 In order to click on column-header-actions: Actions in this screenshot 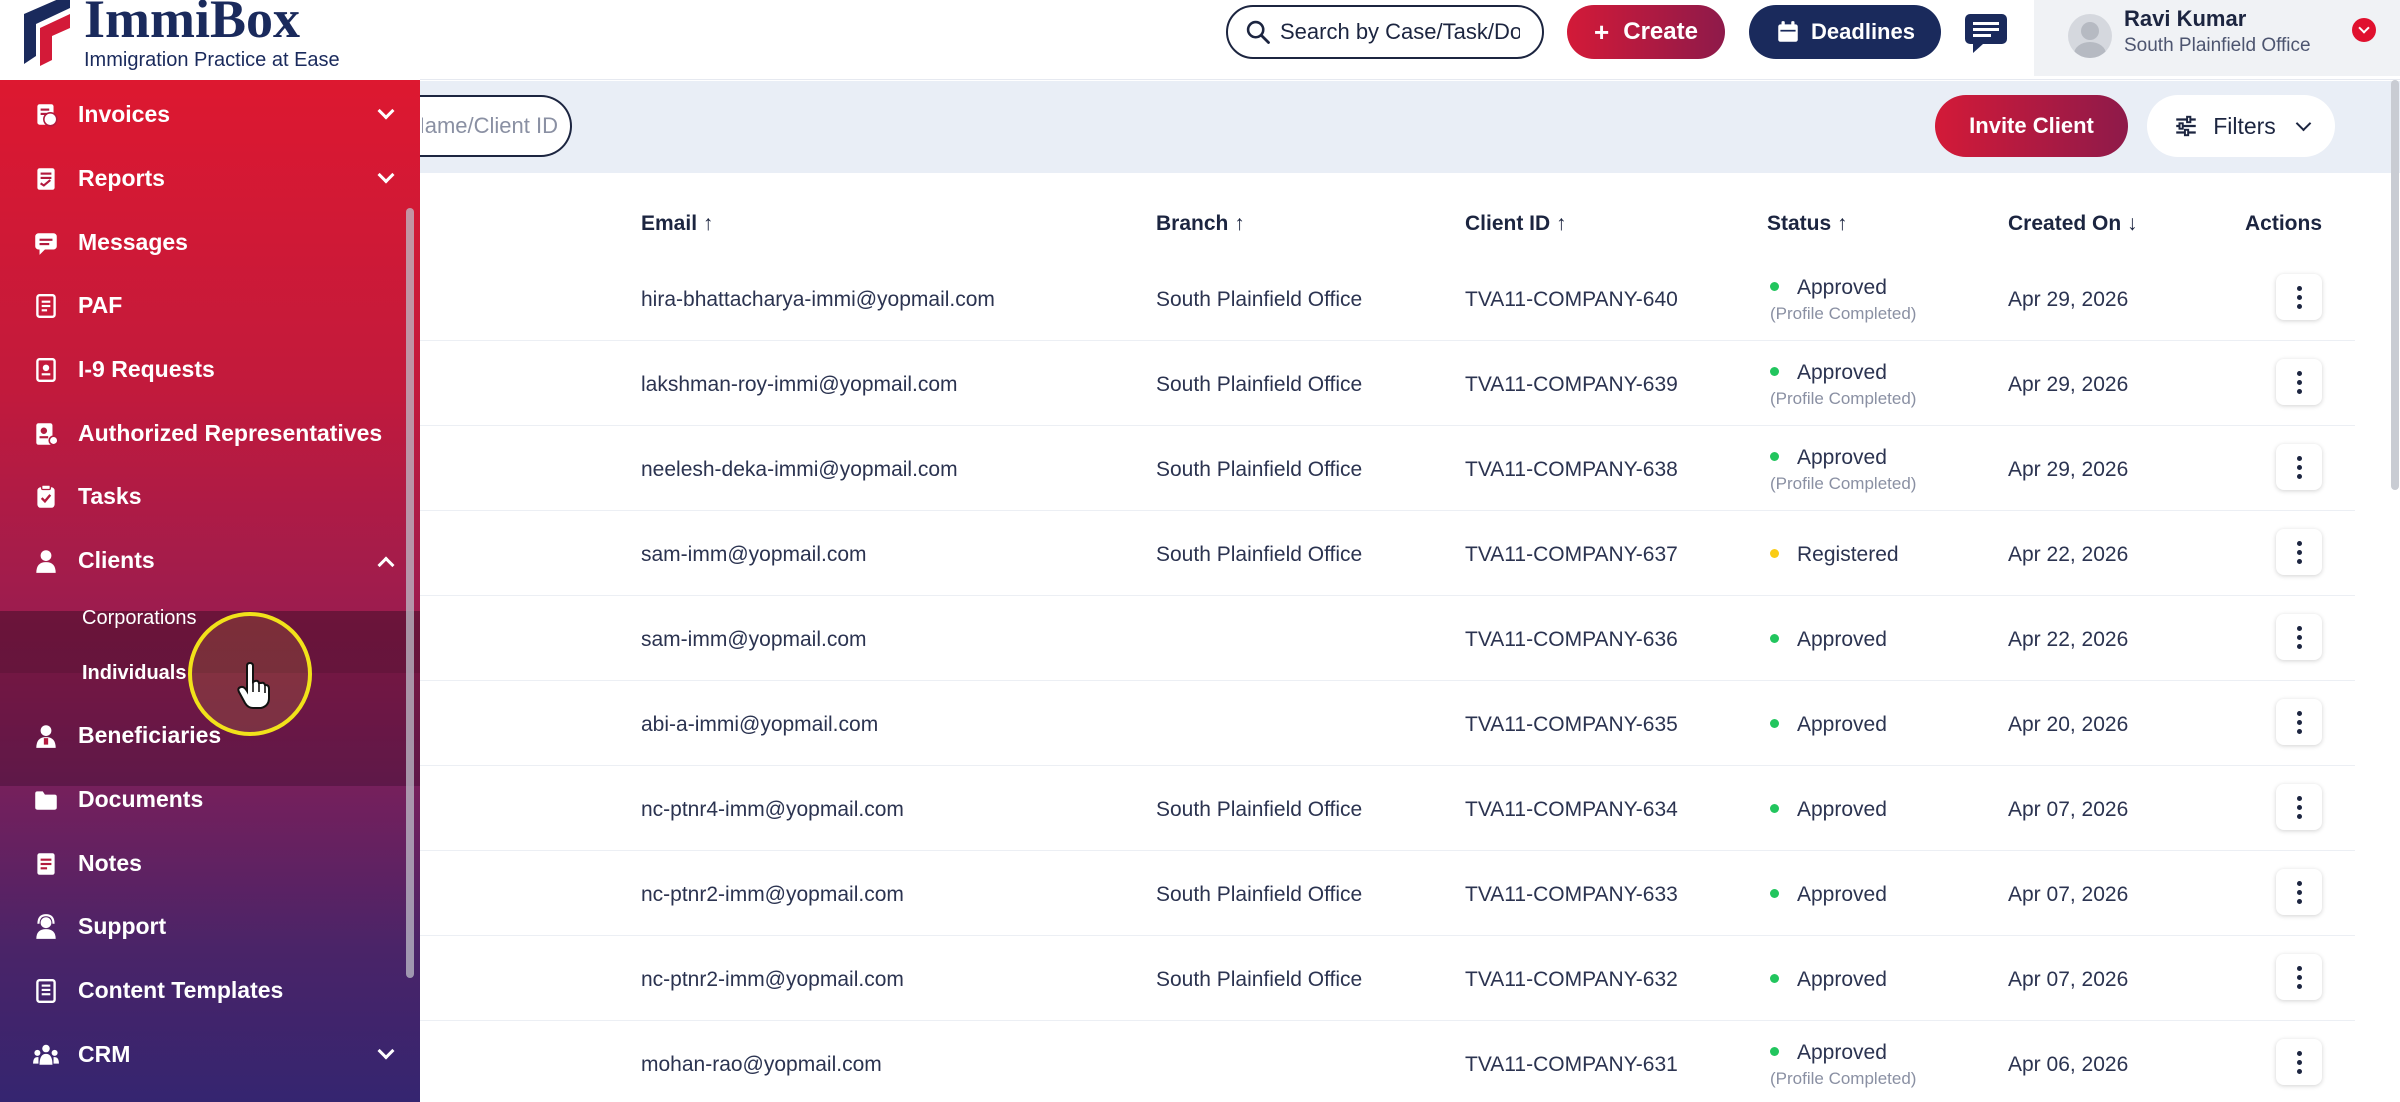, I will do `click(2284, 223)`.